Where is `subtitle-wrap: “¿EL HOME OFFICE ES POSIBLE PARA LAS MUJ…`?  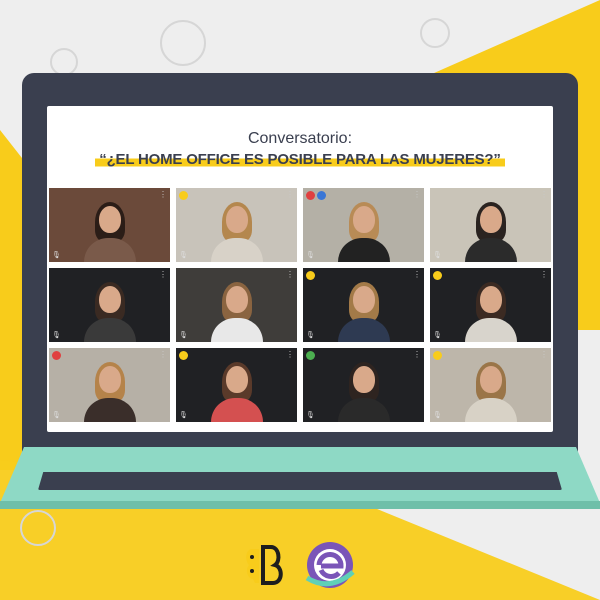 subtitle-wrap: “¿EL HOME OFFICE ES POSIBLE PARA LAS MUJ… is located at coordinates (300, 160).